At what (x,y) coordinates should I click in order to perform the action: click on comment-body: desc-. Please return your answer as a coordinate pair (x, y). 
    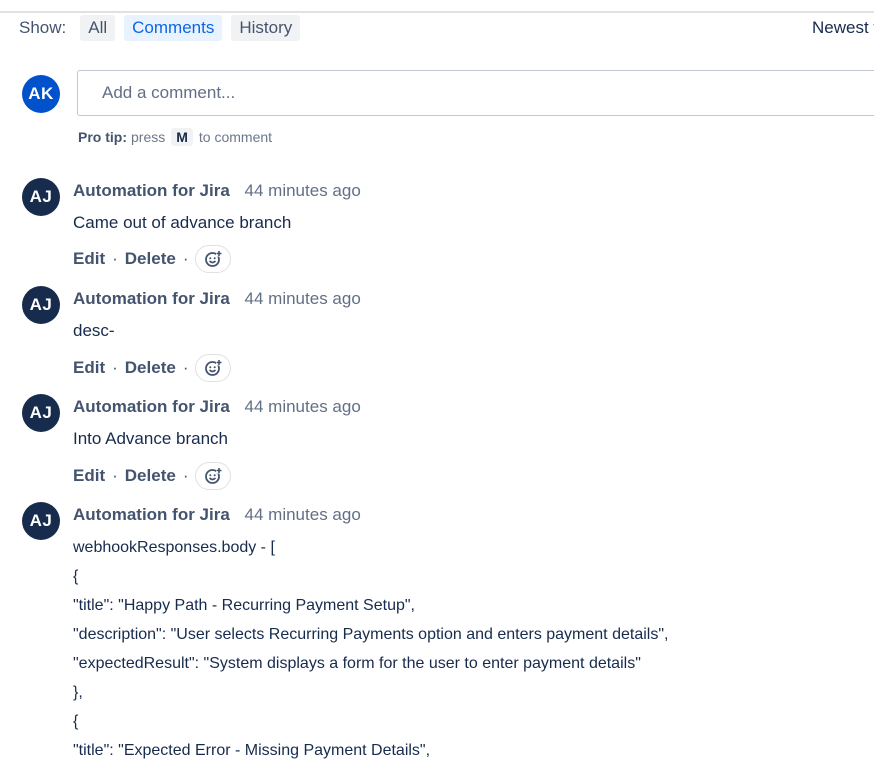
    Looking at the image, I should click on (94, 330).